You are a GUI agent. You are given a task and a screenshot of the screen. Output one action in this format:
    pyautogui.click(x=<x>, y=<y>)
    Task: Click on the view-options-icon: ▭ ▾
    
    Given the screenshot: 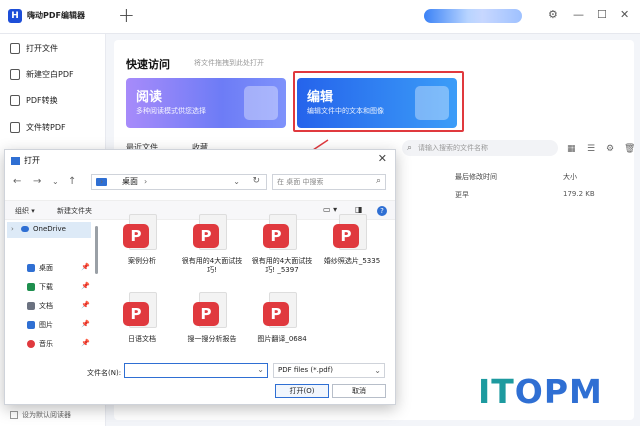 What is the action you would take?
    pyautogui.click(x=330, y=209)
    